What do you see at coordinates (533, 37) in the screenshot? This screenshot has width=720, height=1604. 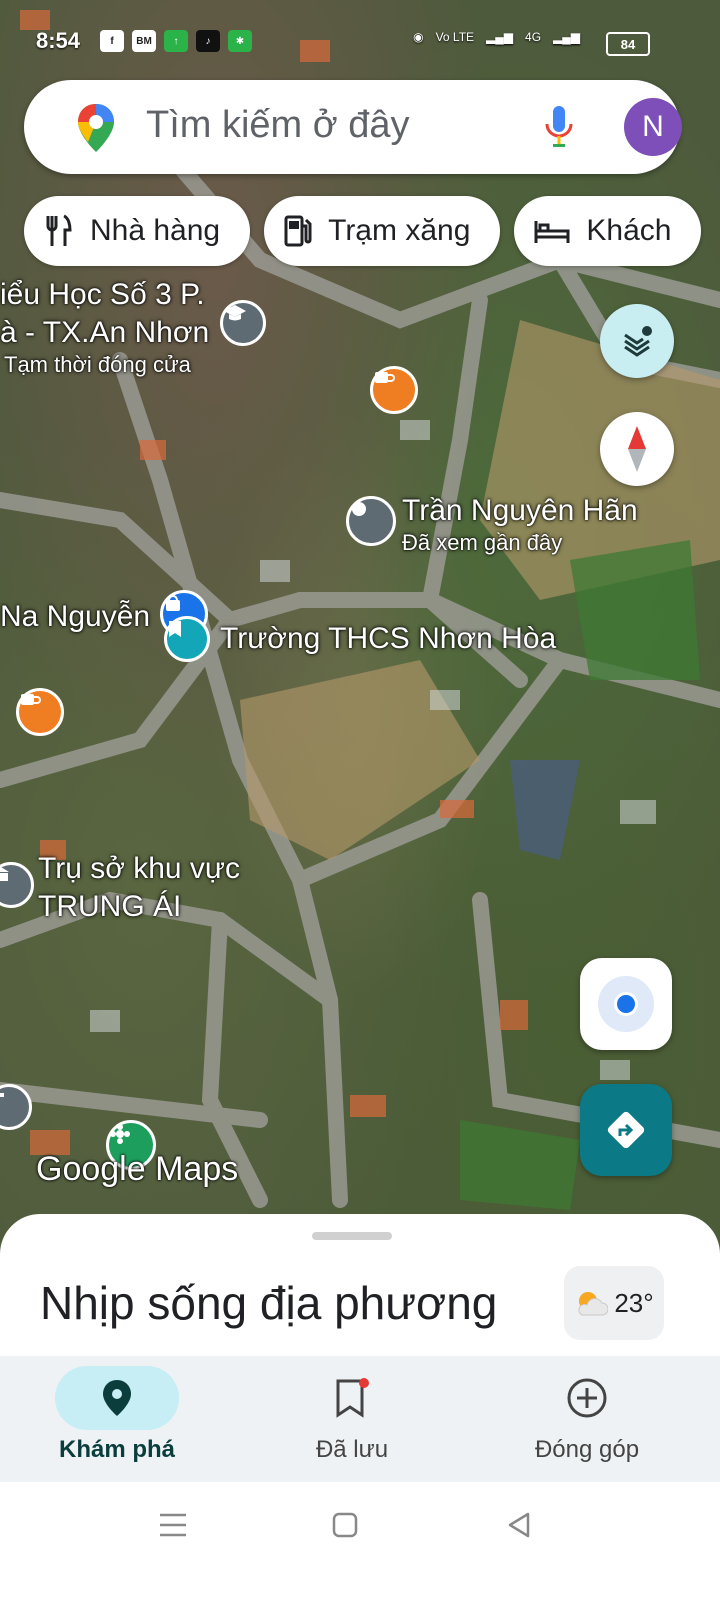 I see `network-right-label: 4G` at bounding box center [533, 37].